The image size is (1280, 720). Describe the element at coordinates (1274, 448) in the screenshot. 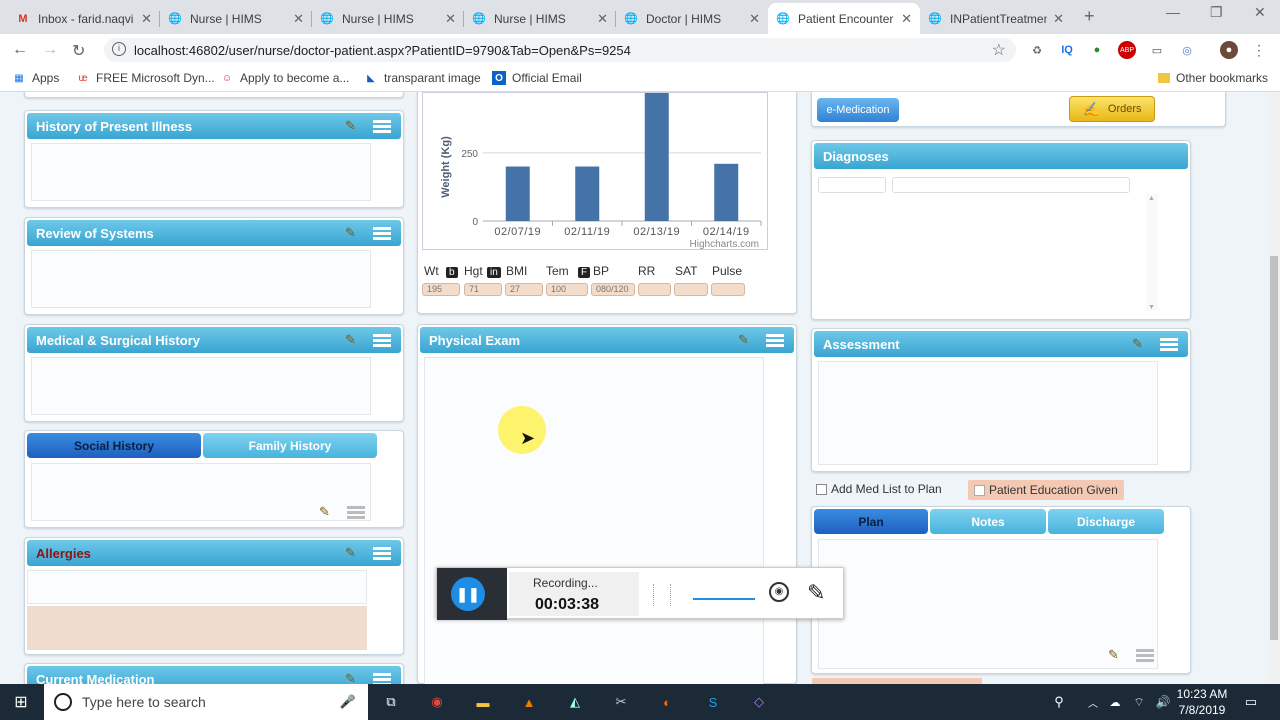

I see `scrollbar-thumb` at that location.